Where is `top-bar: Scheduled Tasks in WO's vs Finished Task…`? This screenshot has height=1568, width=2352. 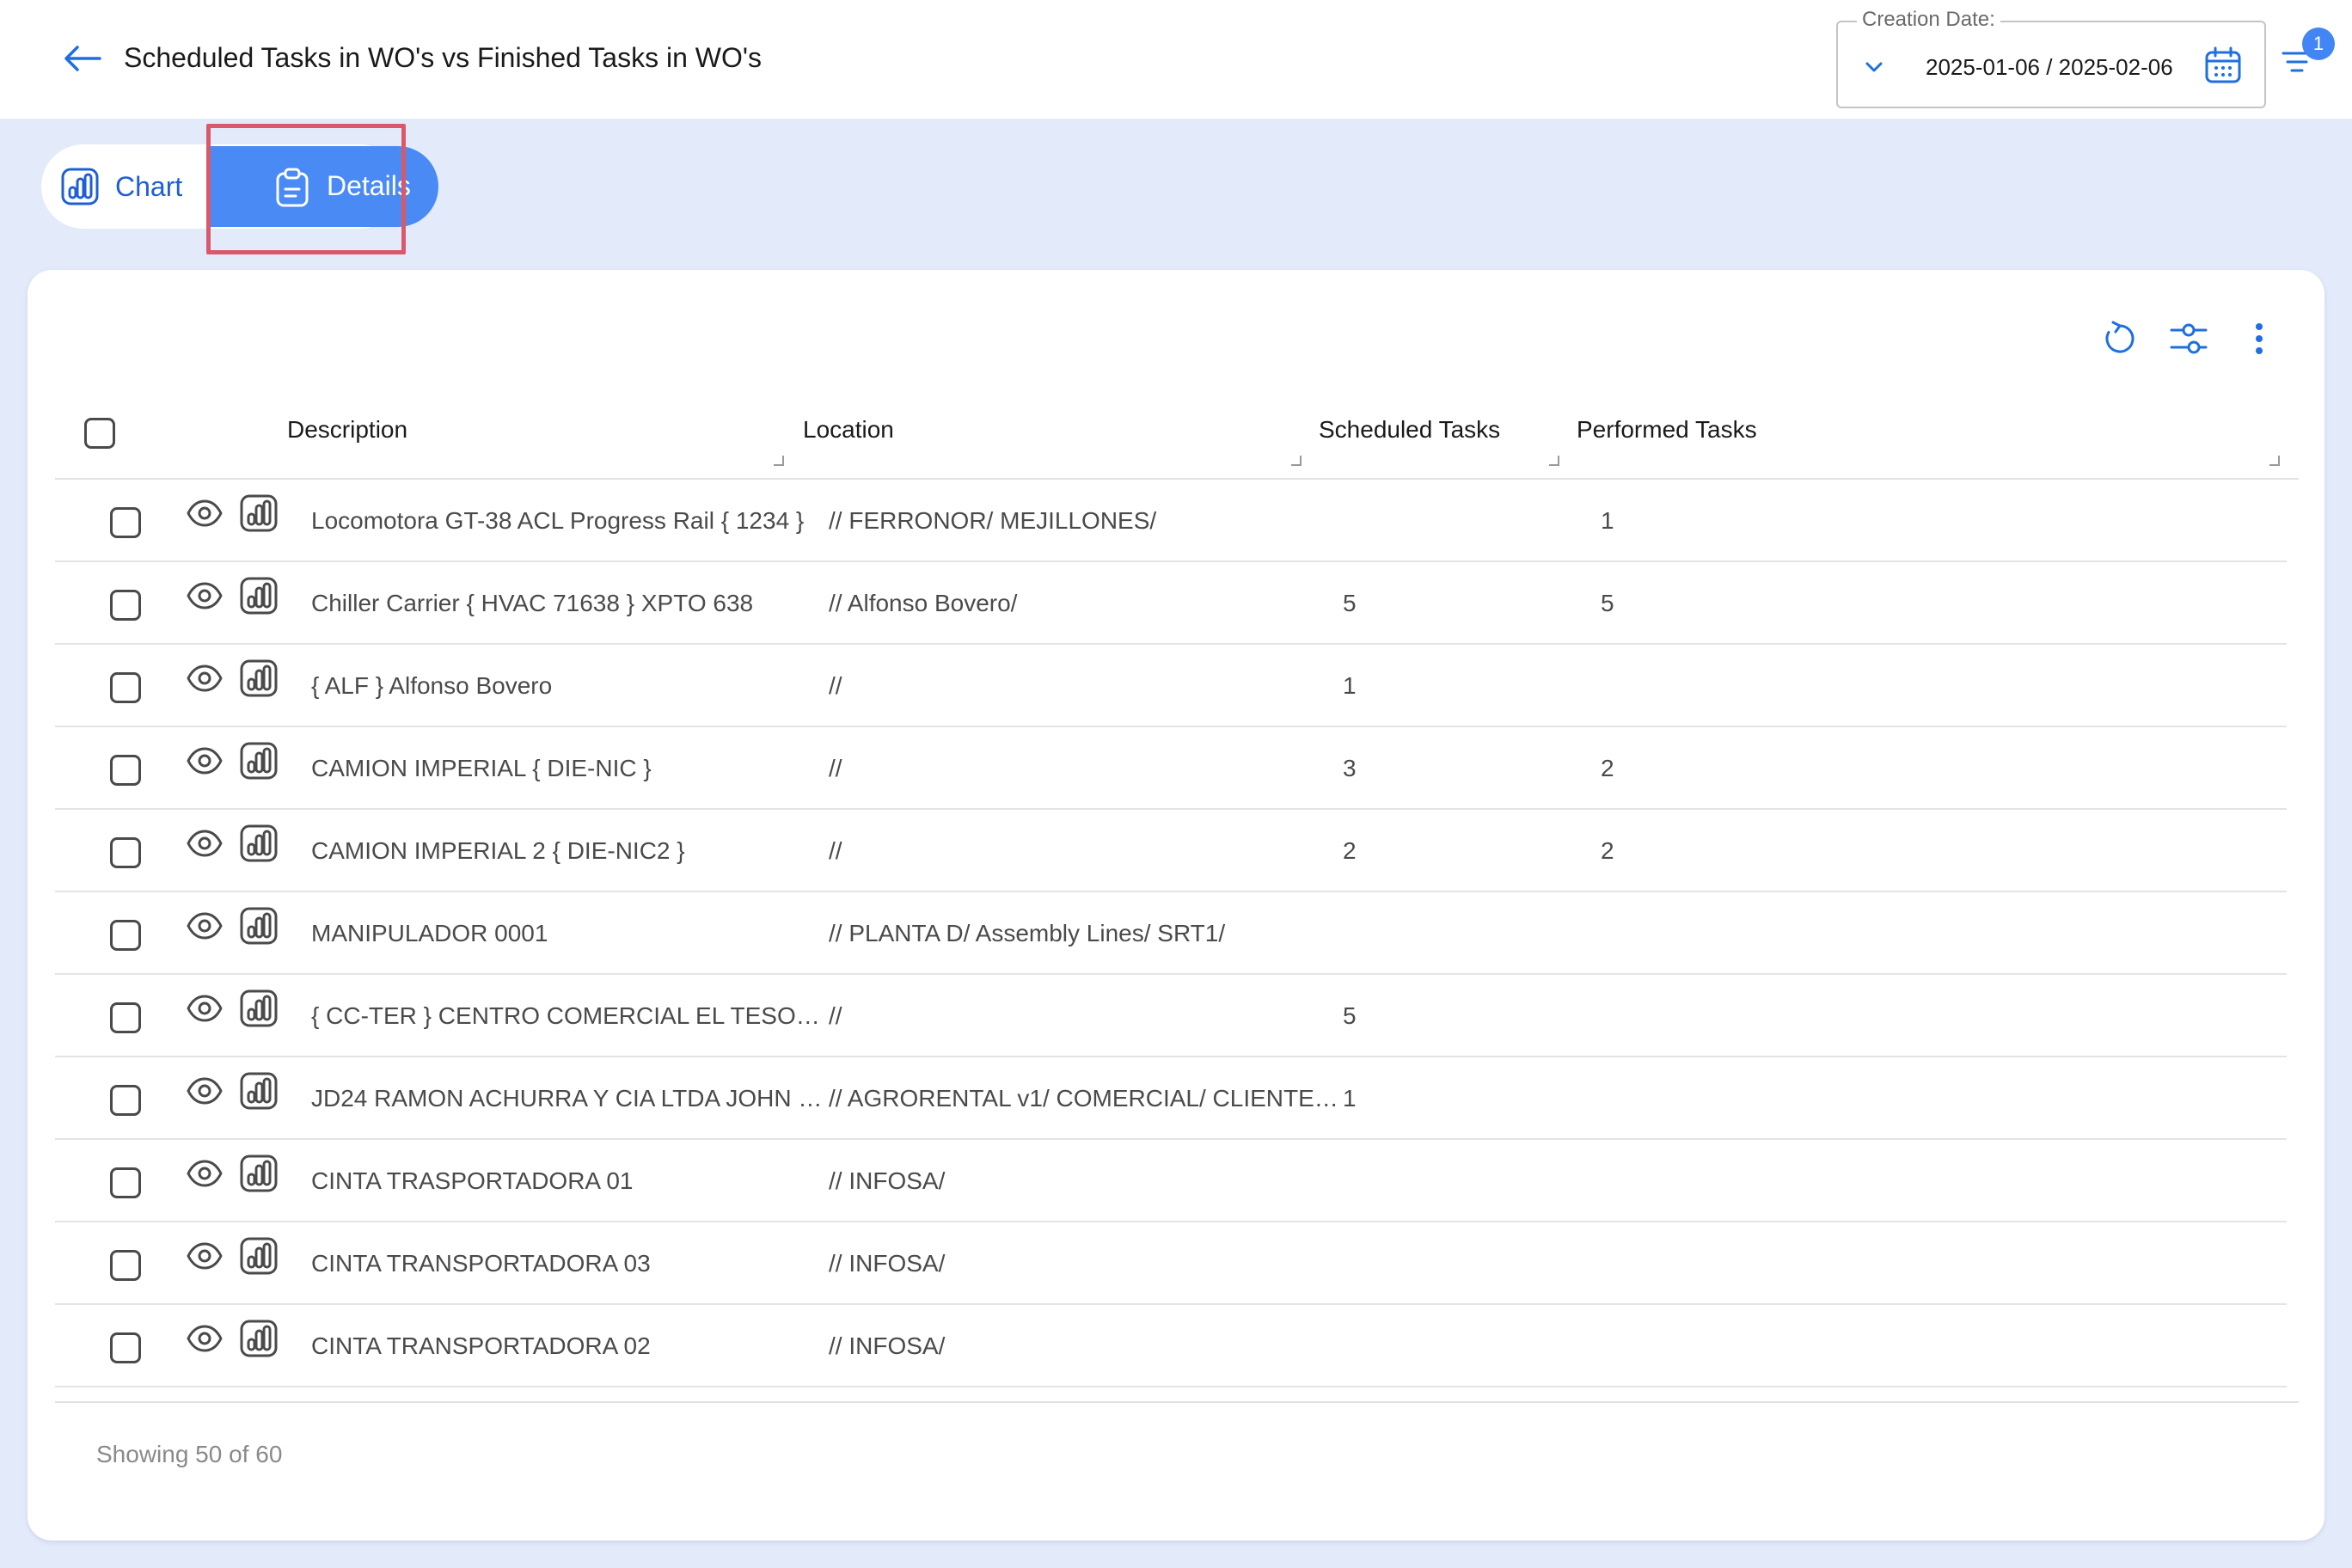
top-bar: Scheduled Tasks in WO's vs Finished Task… is located at coordinates (1176, 59).